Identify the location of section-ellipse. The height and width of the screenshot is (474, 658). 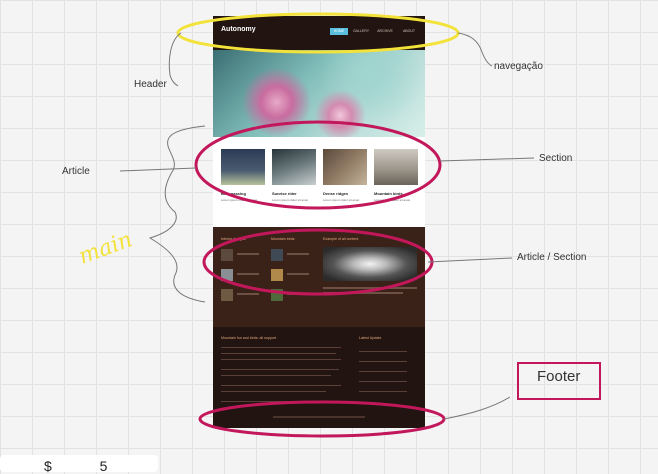
(318, 165).